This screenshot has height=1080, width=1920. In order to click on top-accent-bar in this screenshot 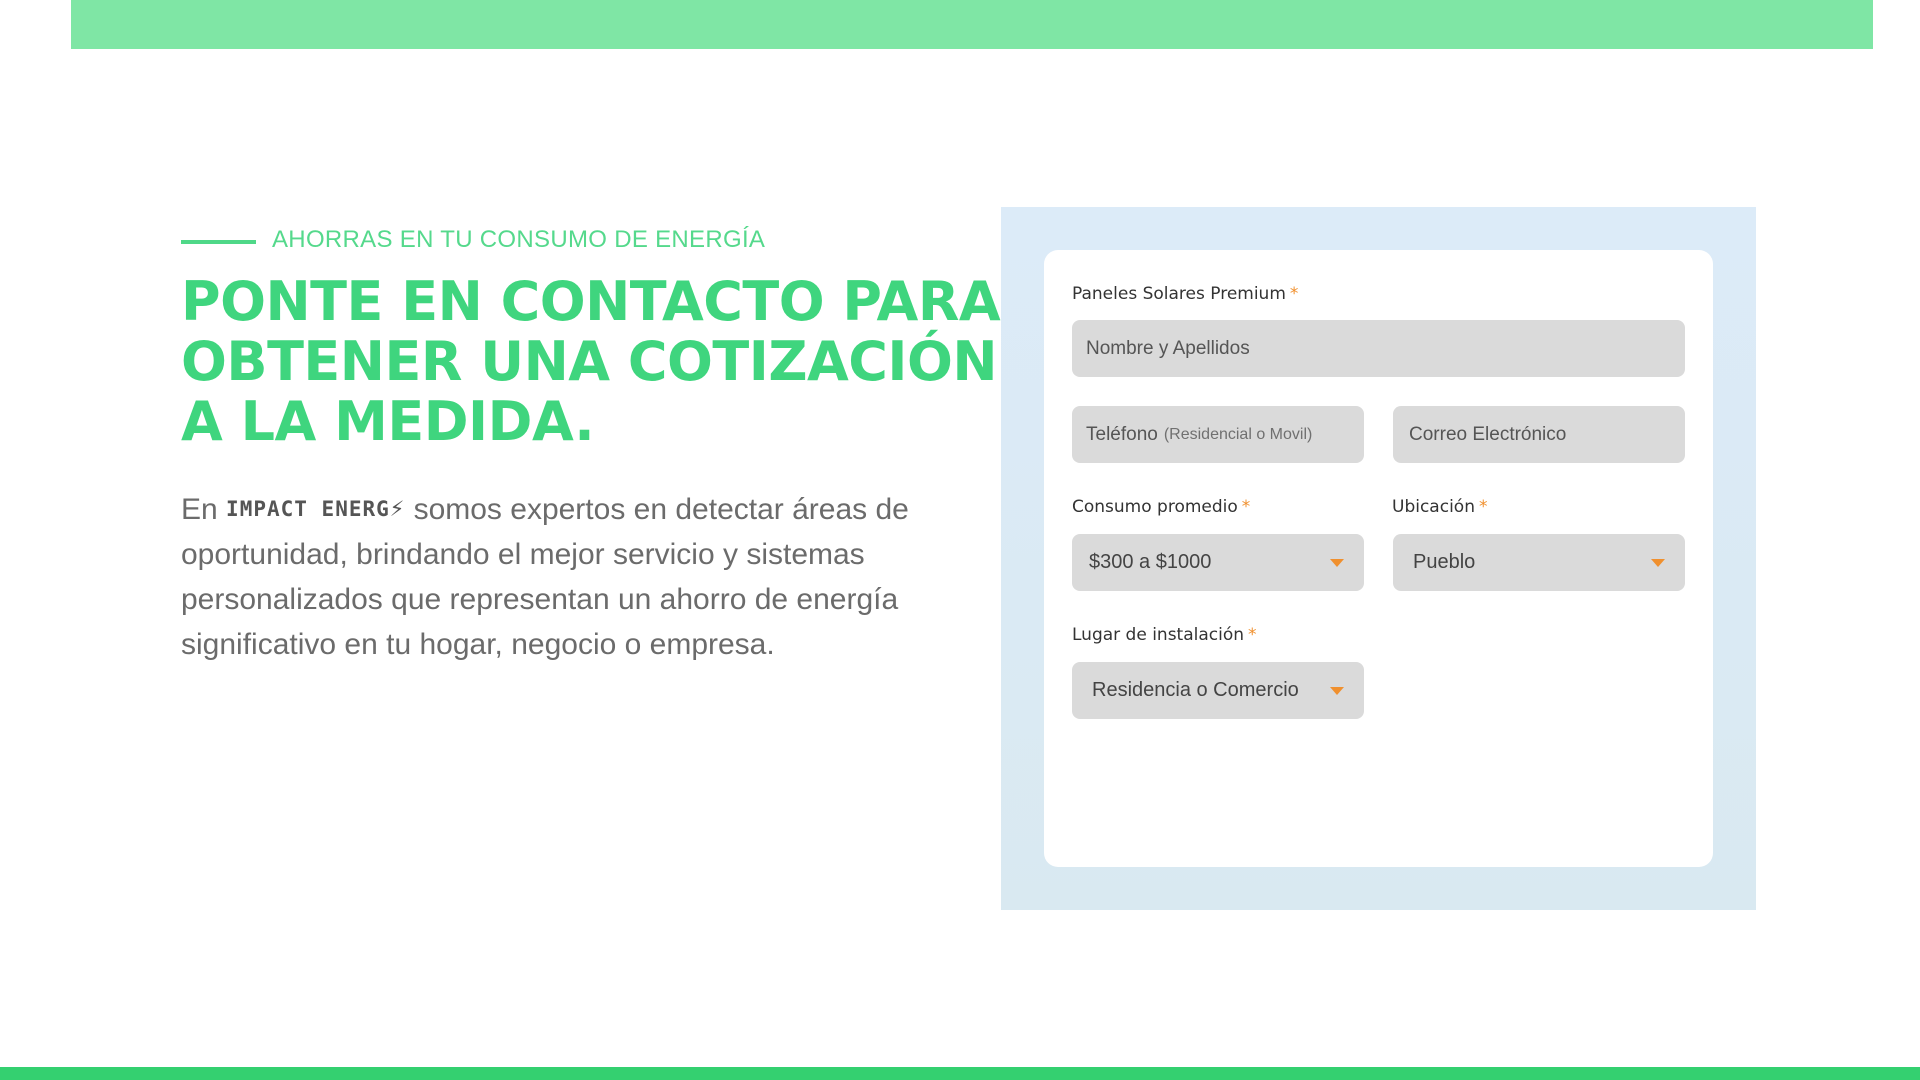, I will do `click(972, 24)`.